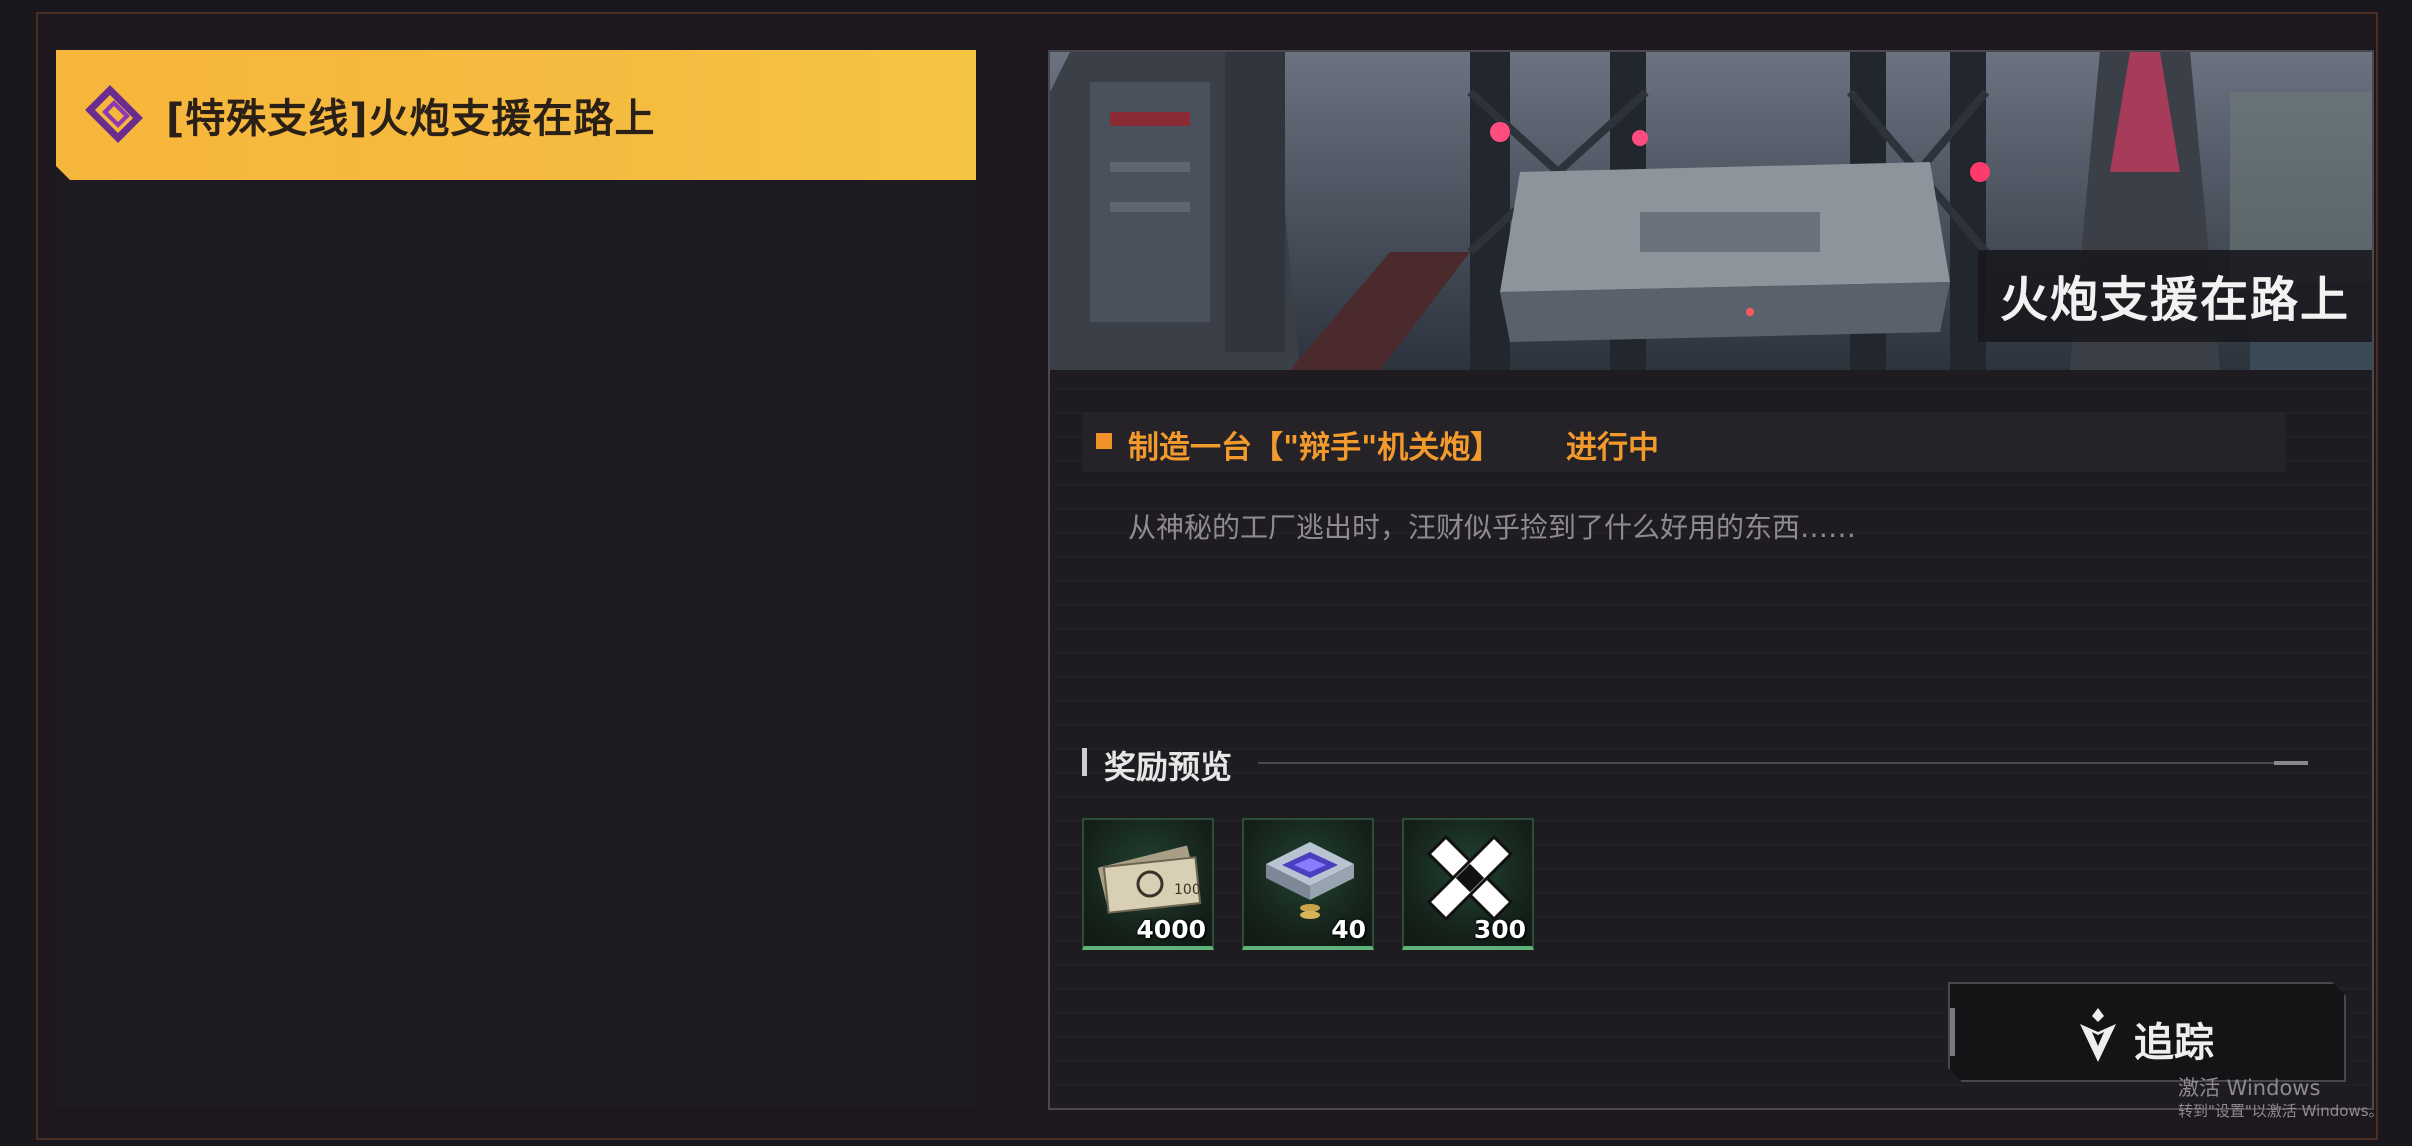  What do you see at coordinates (1348, 929) in the screenshot?
I see `reward-count: 40` at bounding box center [1348, 929].